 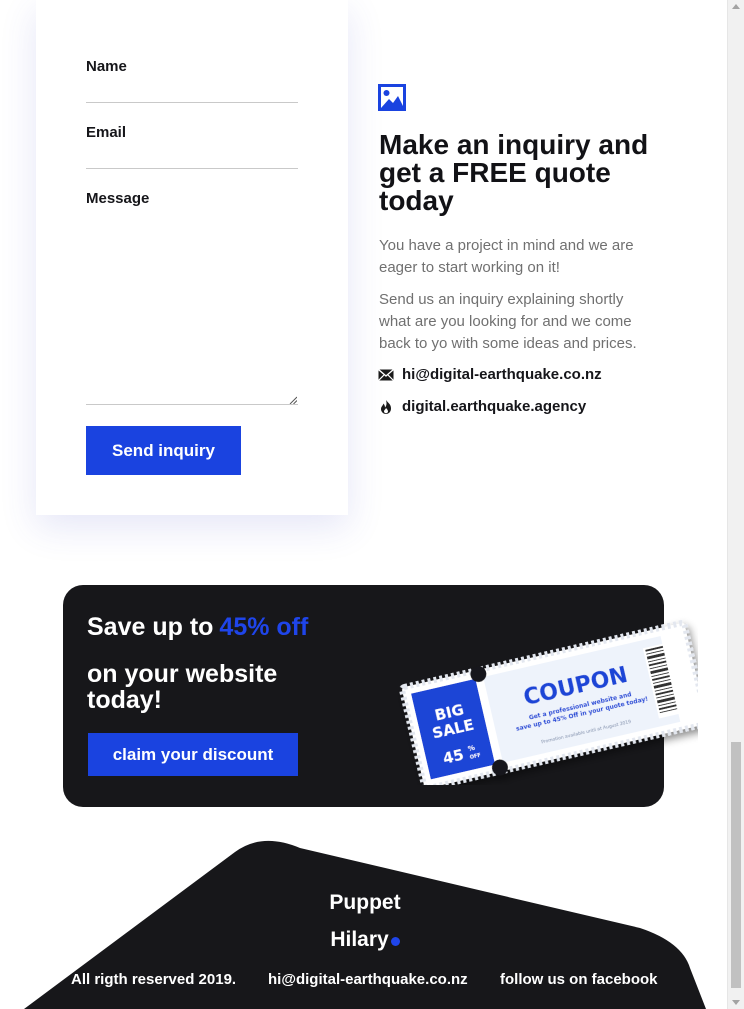 What do you see at coordinates (579, 979) in the screenshot?
I see `footer-facebook-link: follow us on facebook` at bounding box center [579, 979].